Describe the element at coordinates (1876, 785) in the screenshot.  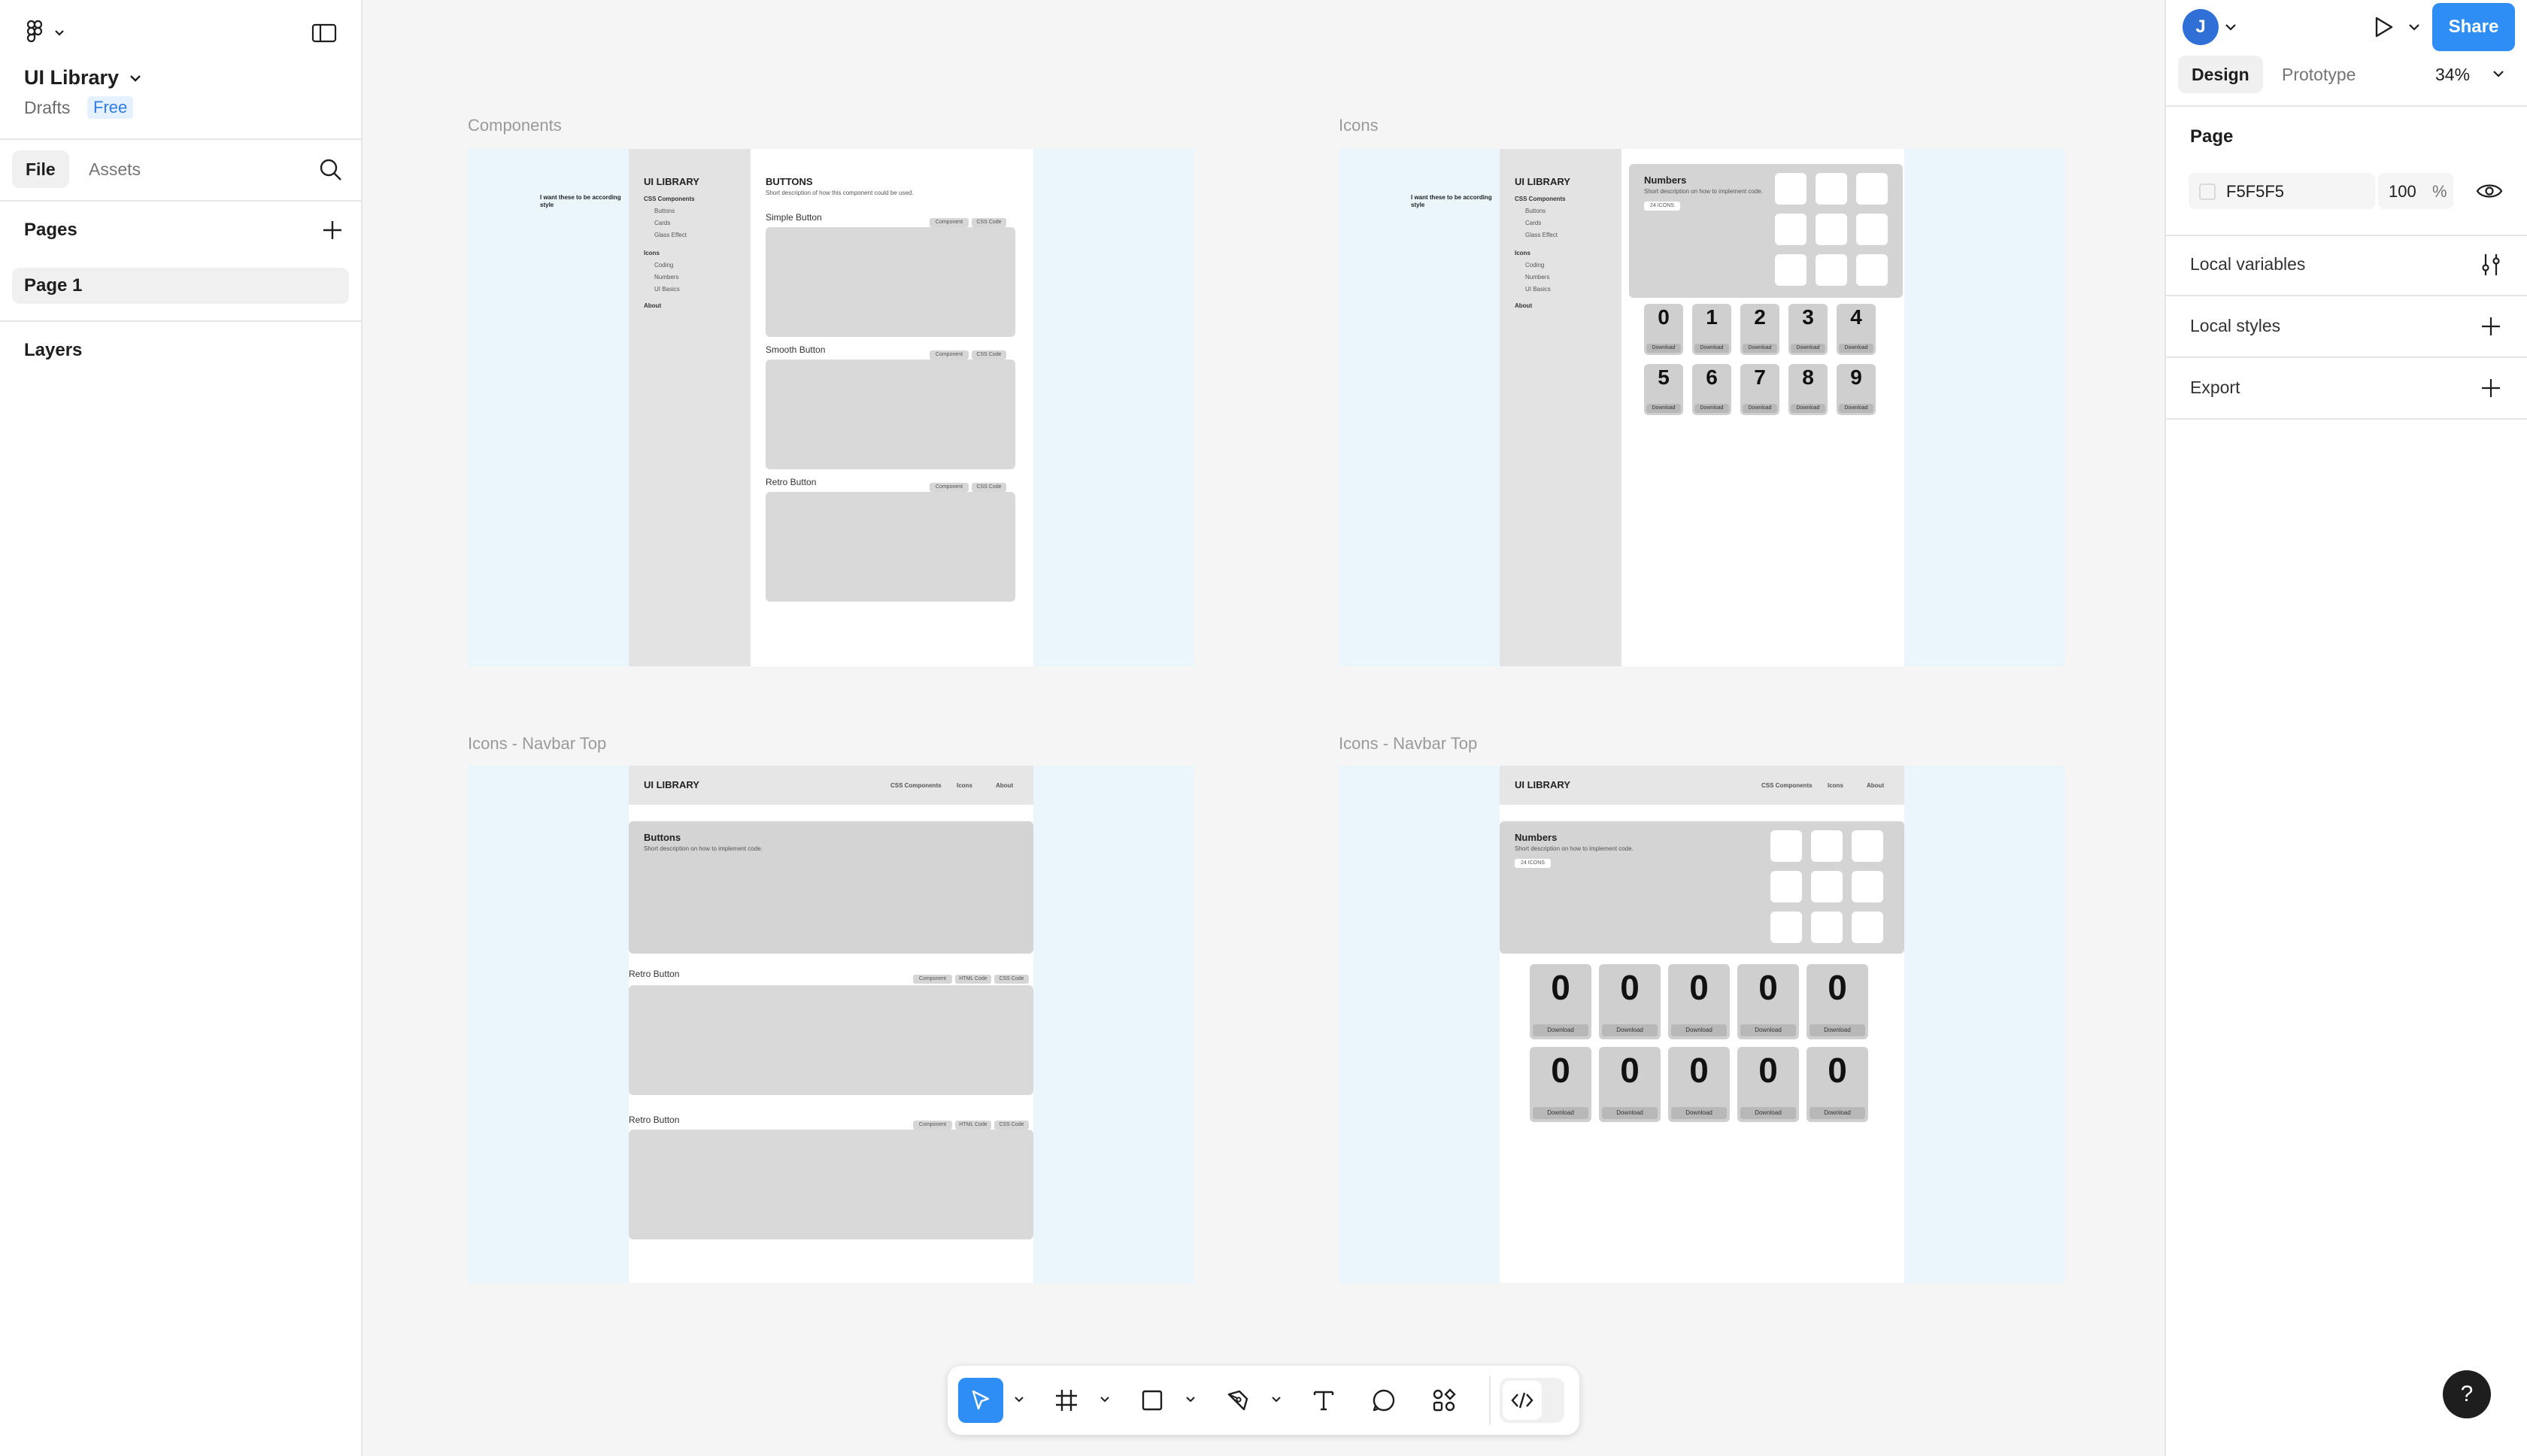
I see `nav-item: About` at that location.